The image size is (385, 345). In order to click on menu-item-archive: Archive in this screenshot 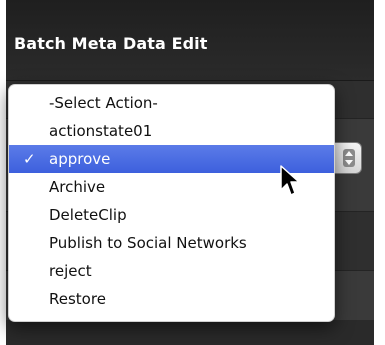, I will do `click(171, 187)`.